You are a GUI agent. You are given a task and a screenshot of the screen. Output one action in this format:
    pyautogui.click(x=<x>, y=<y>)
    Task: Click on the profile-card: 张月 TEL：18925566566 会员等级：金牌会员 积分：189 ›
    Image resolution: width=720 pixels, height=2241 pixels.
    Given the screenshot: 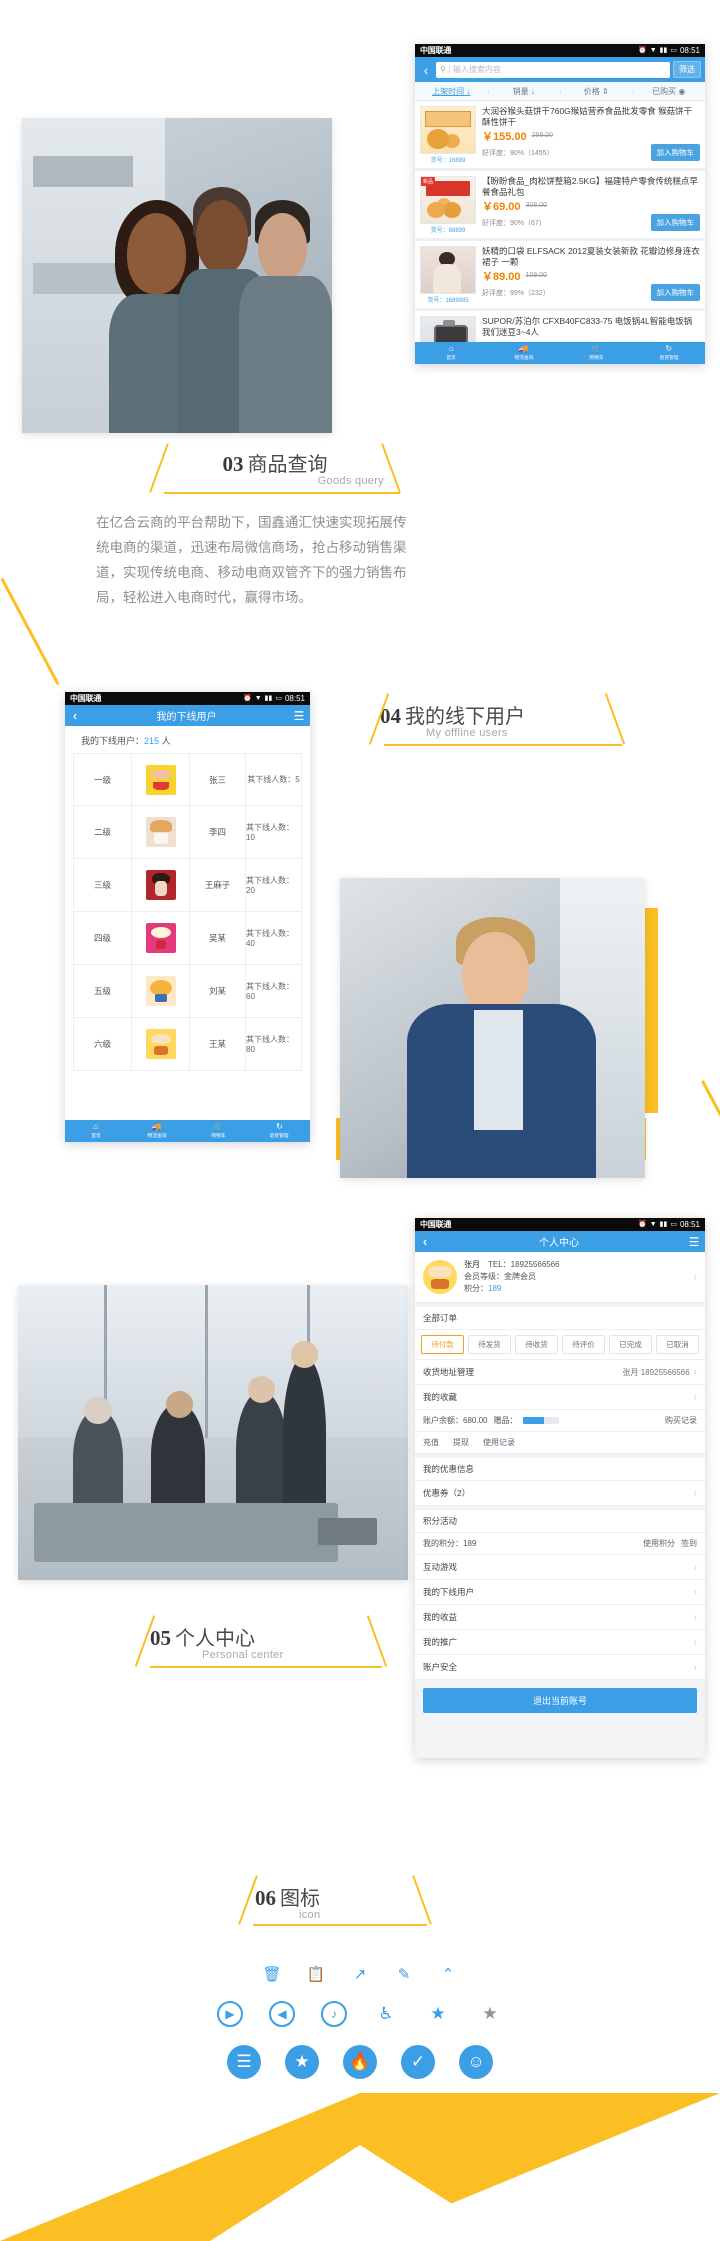 What is the action you would take?
    pyautogui.click(x=560, y=1277)
    